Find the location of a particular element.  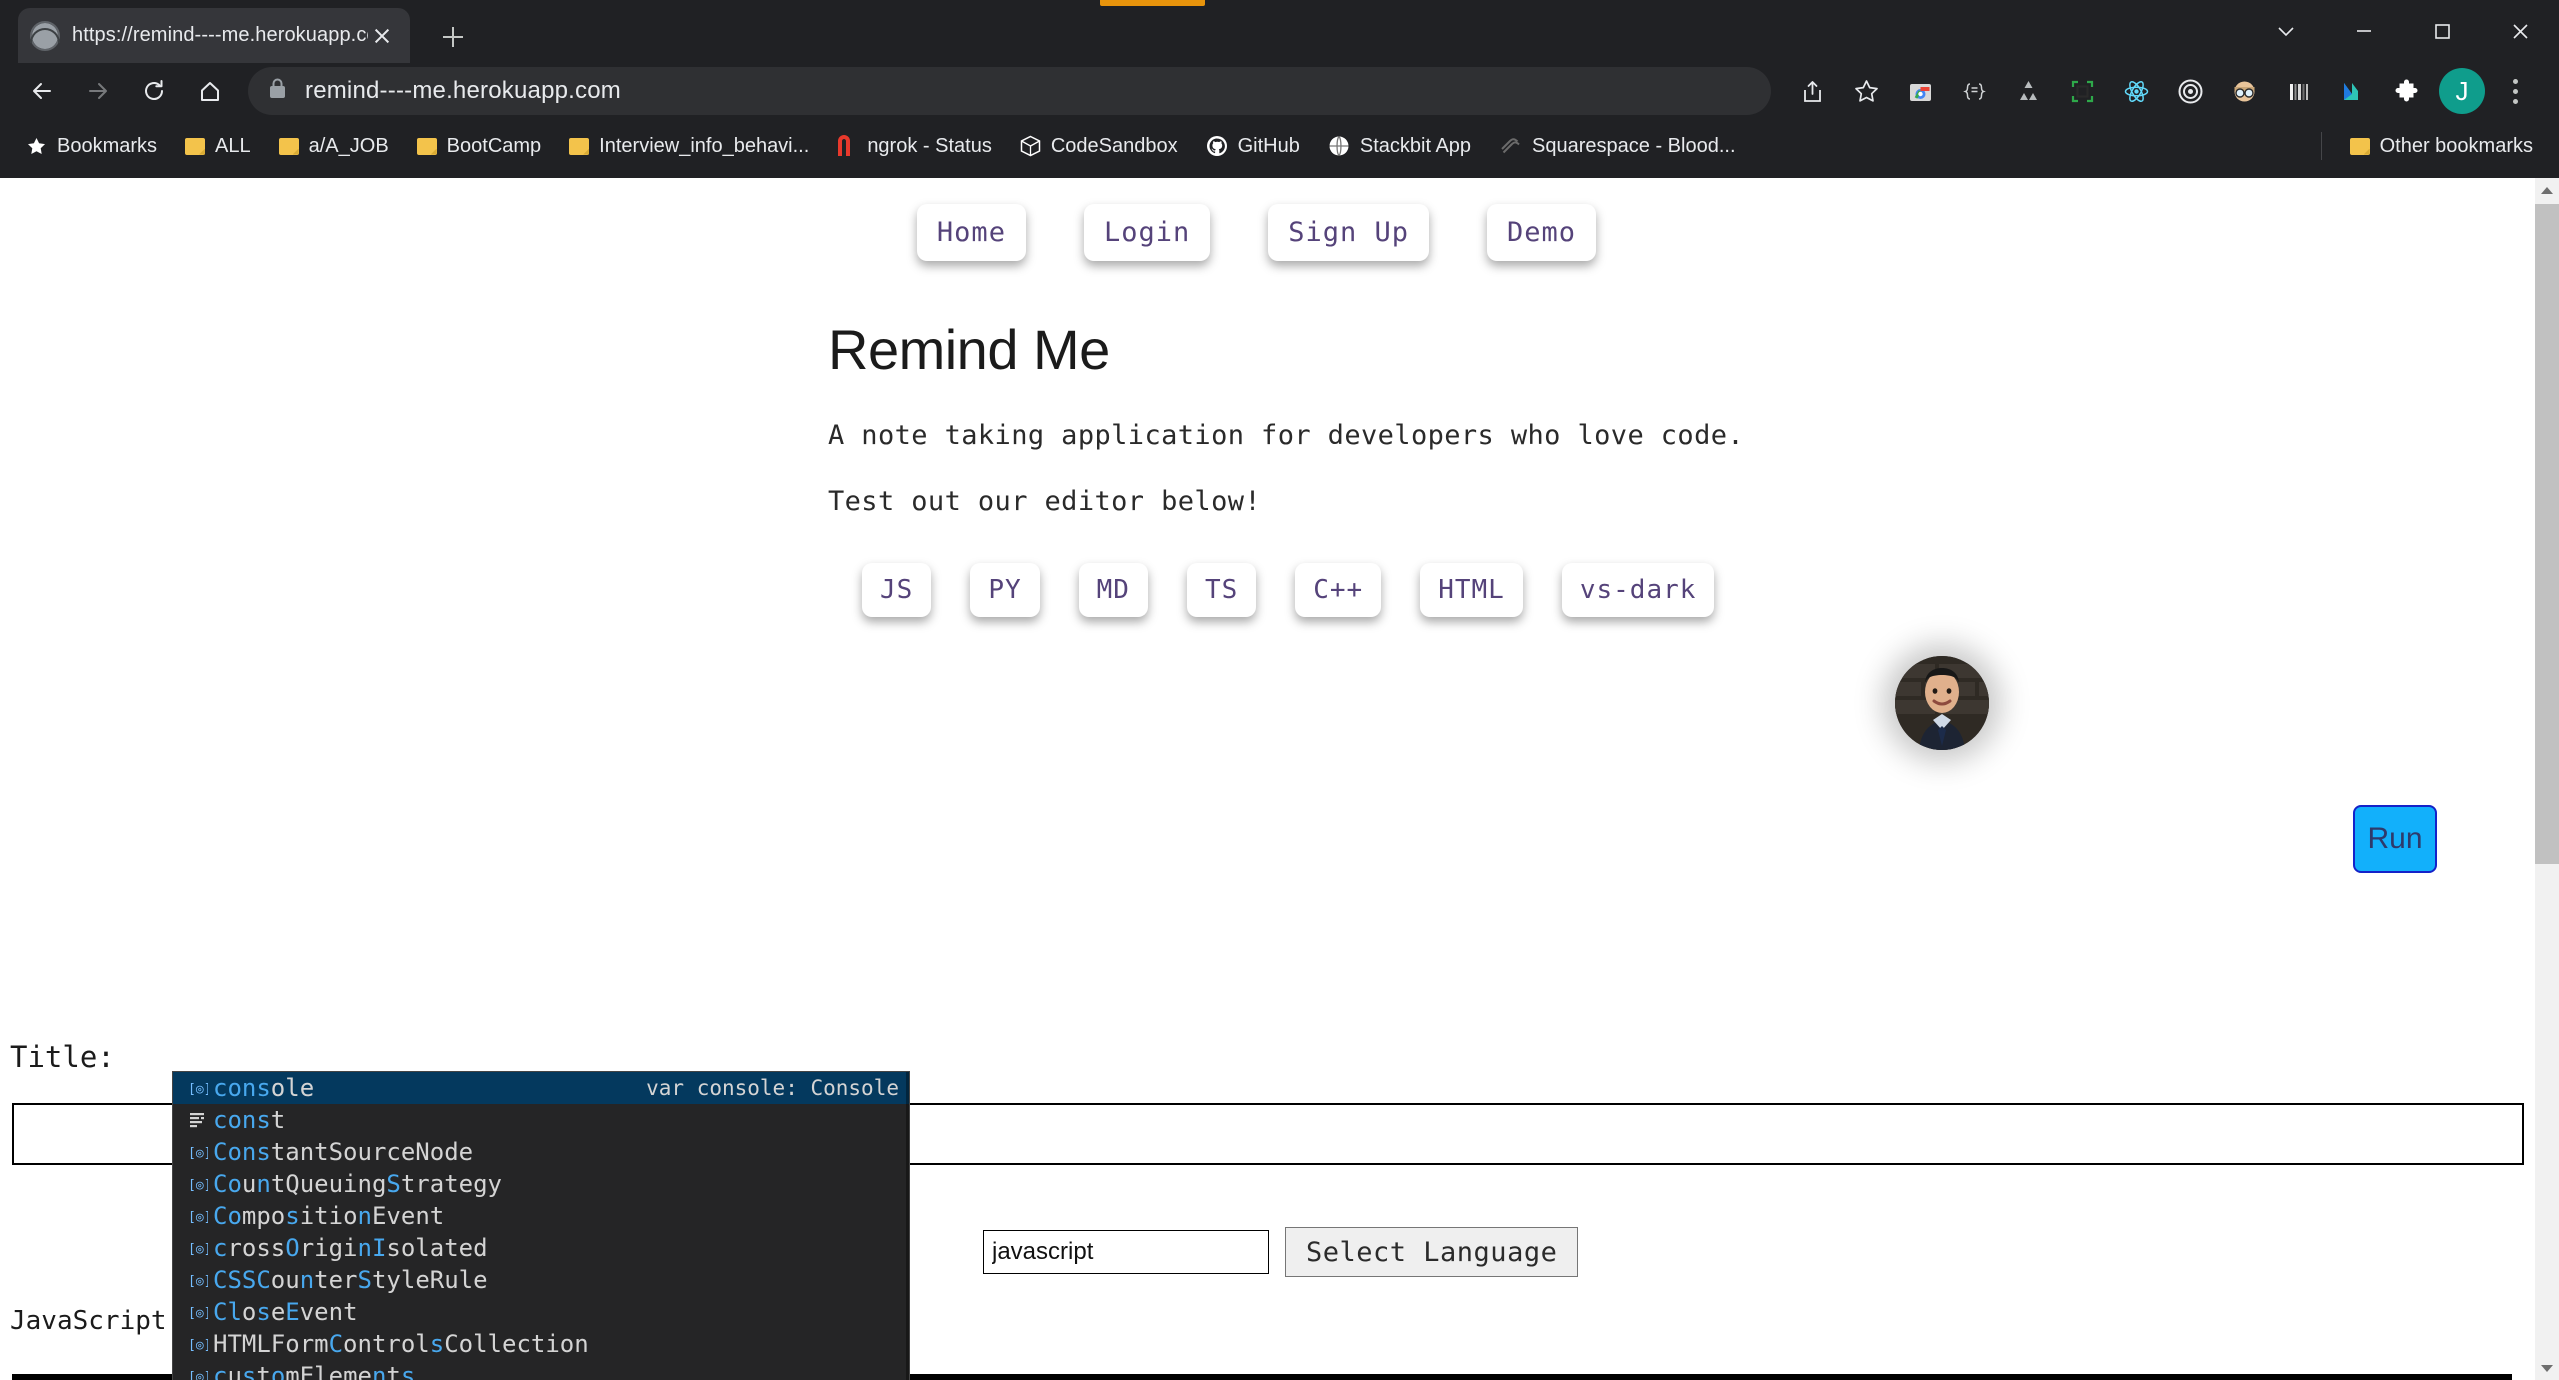

screenshot-frame-icon is located at coordinates (2082, 91).